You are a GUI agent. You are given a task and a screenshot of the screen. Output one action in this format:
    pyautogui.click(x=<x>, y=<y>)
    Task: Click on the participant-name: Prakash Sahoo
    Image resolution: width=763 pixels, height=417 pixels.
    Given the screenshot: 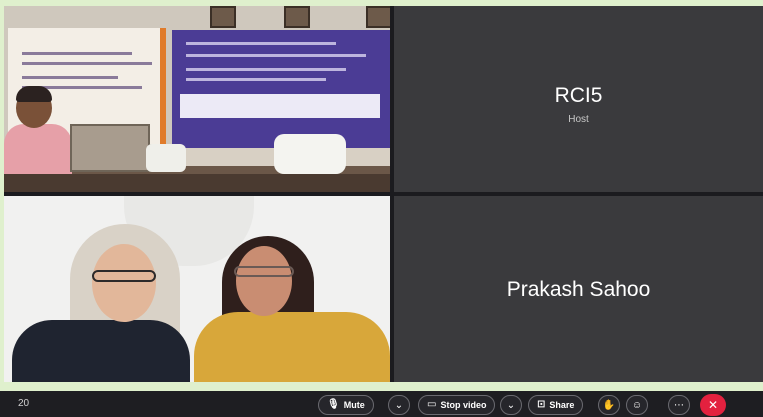 What is the action you would take?
    pyautogui.click(x=578, y=289)
    